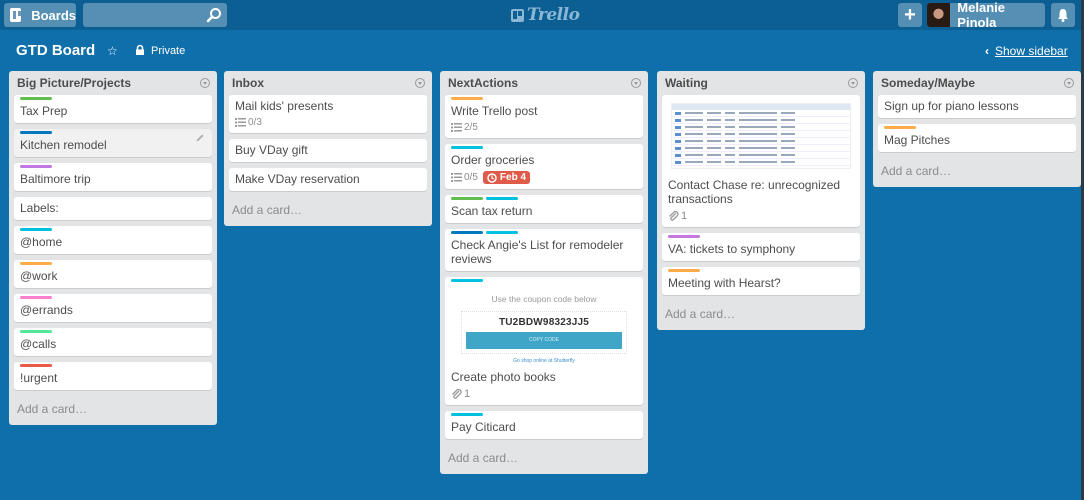  I want to click on checklist-badge: 2/5, so click(464, 127).